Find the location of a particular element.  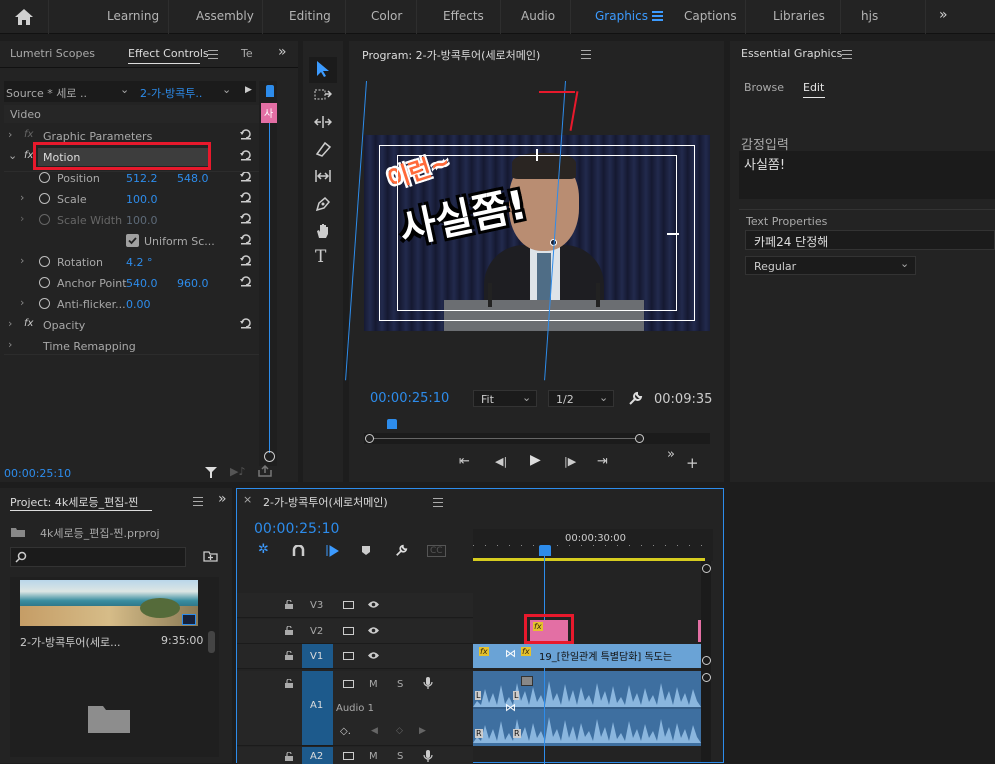

anchor-y-value: 960.0 is located at coordinates (193, 283).